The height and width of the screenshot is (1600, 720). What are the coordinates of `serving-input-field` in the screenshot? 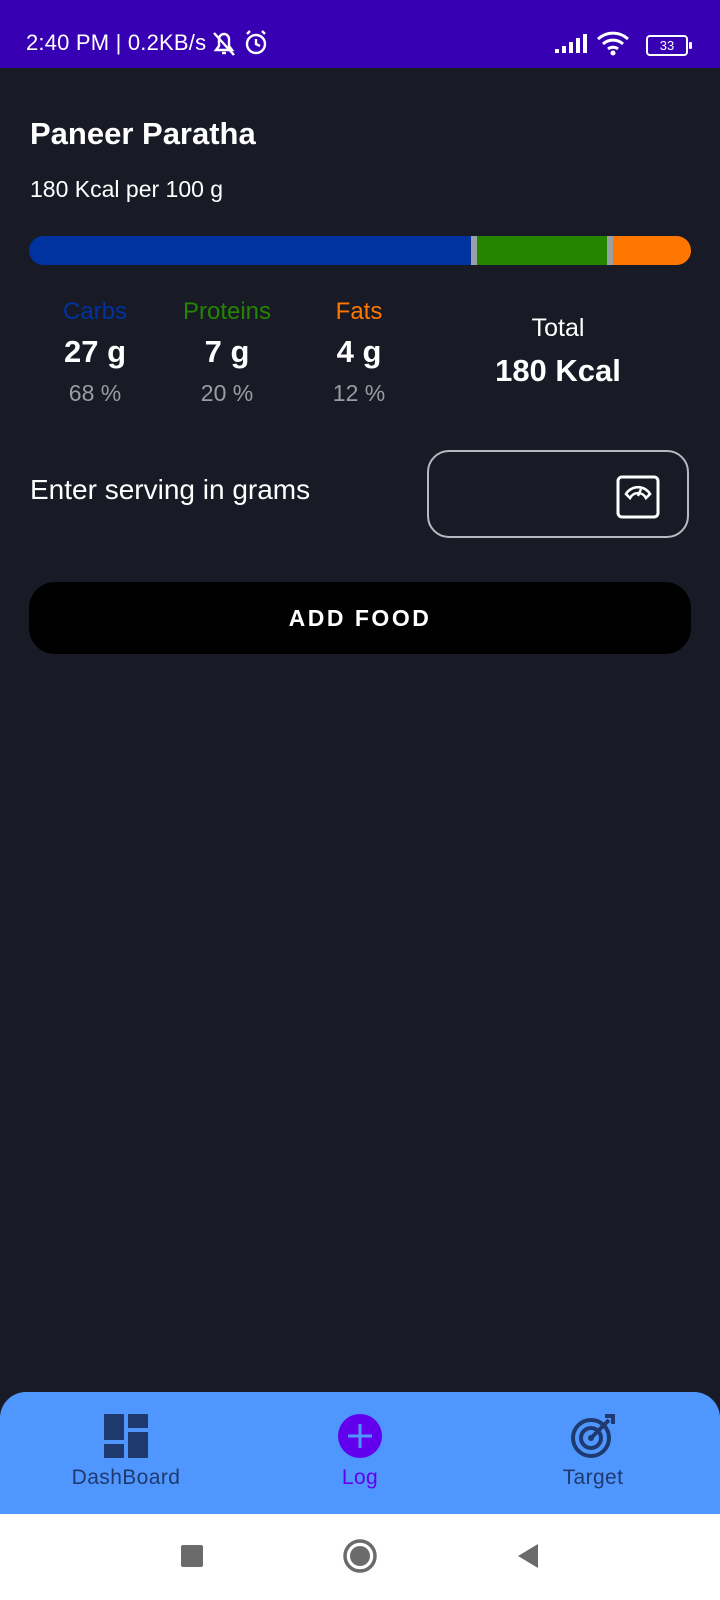 It's located at (558, 494).